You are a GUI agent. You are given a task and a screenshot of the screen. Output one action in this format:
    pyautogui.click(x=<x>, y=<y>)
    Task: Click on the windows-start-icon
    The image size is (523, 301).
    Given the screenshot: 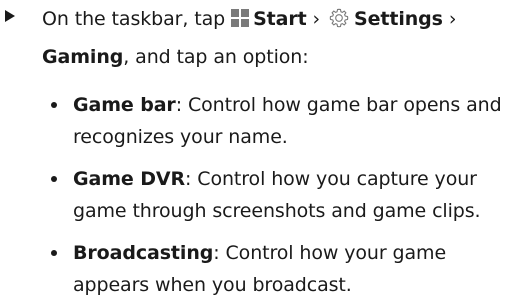 What is the action you would take?
    pyautogui.click(x=240, y=18)
    